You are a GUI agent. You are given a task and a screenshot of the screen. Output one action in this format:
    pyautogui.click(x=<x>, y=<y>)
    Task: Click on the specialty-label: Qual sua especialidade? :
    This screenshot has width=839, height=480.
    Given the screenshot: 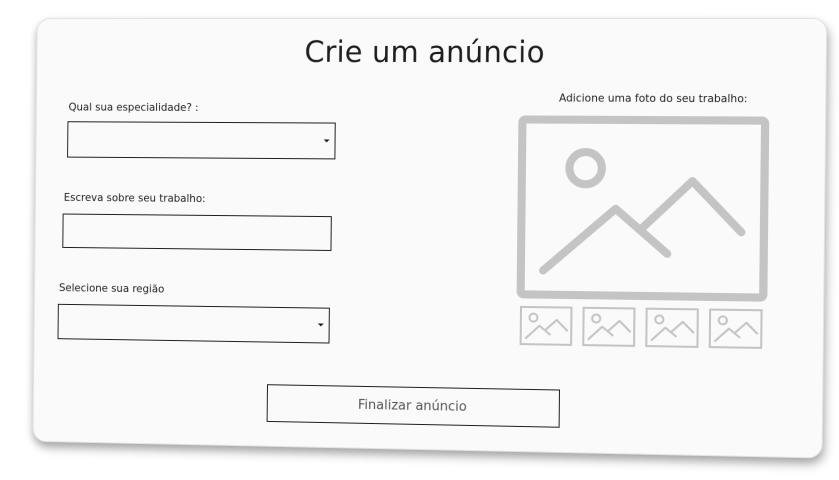 What is the action you would take?
    pyautogui.click(x=133, y=107)
    